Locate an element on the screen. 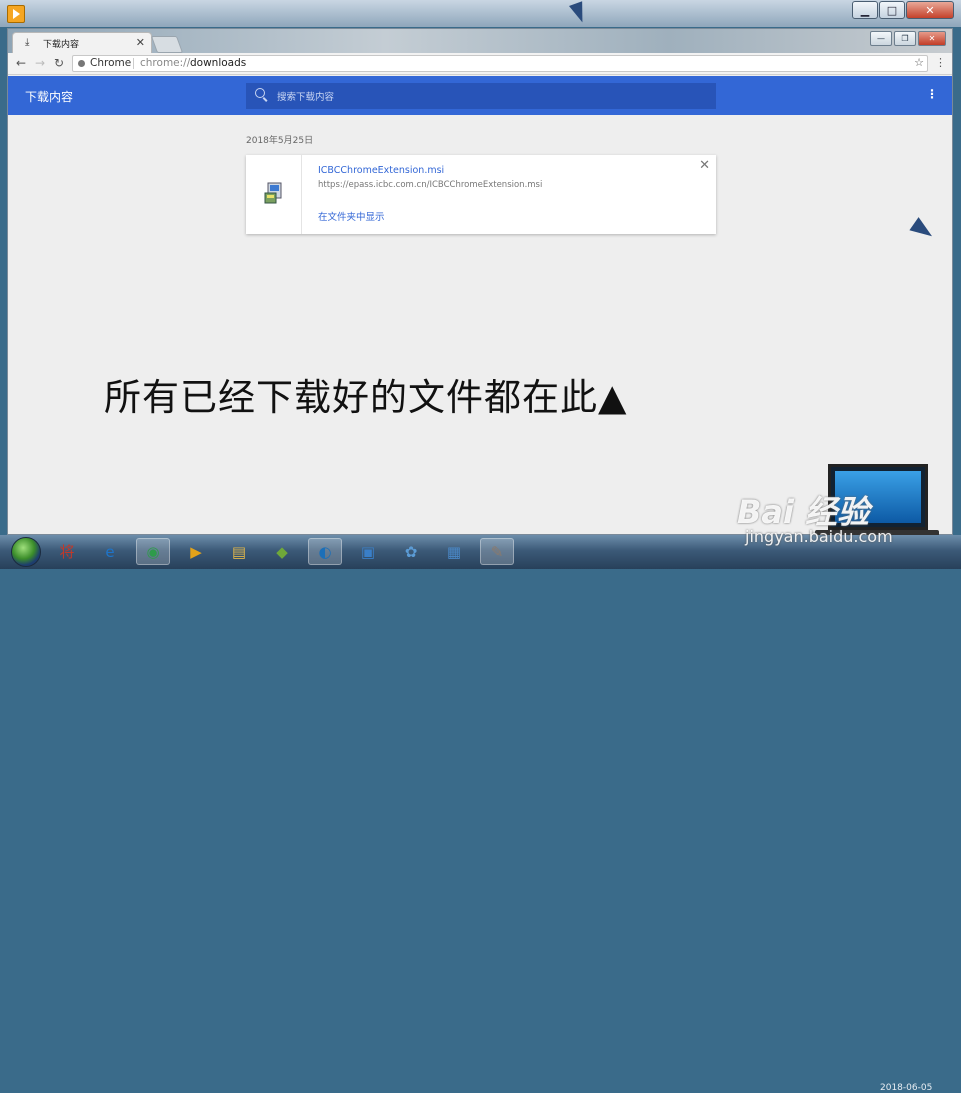  tutorial-caption: 所有已经下载好的文件都在此▲ is located at coordinates (366, 397).